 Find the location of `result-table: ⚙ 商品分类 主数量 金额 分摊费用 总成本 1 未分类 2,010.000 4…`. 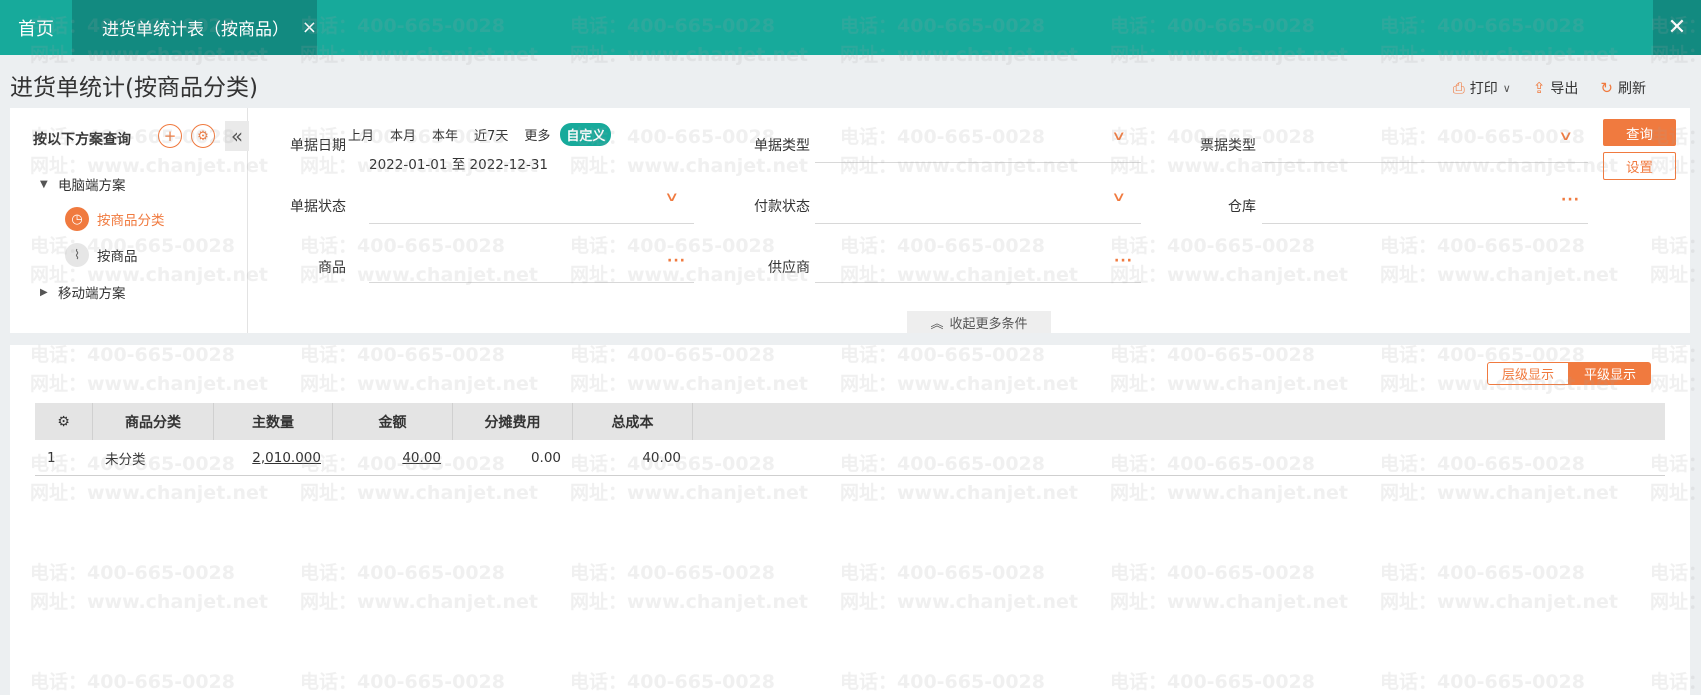

result-table: ⚙ 商品分类 主数量 金额 分摊费用 总成本 1 未分类 2,010.000 4… is located at coordinates (850, 439).